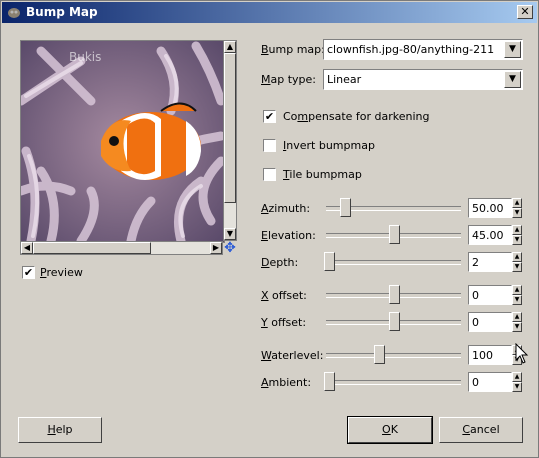 The width and height of the screenshot is (539, 458). I want to click on bump-map-select: clownfish.jpg-80/anything-211 ▼, so click(423, 49).